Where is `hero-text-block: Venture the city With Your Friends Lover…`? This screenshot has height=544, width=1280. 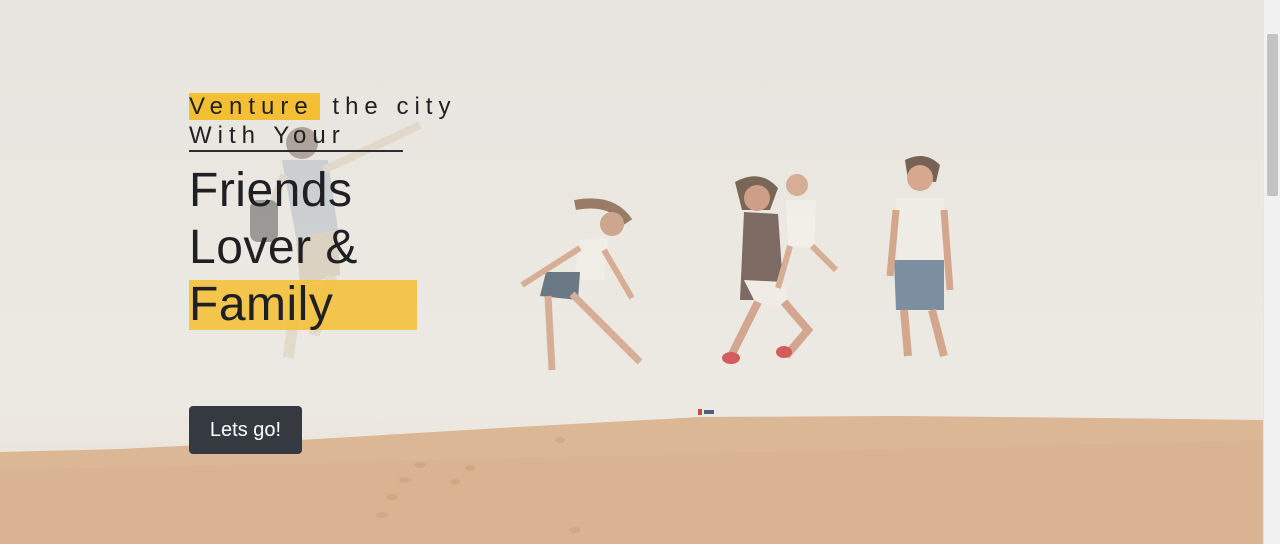
hero-text-block: Venture the city With Your Friends Lover… is located at coordinates (399, 212).